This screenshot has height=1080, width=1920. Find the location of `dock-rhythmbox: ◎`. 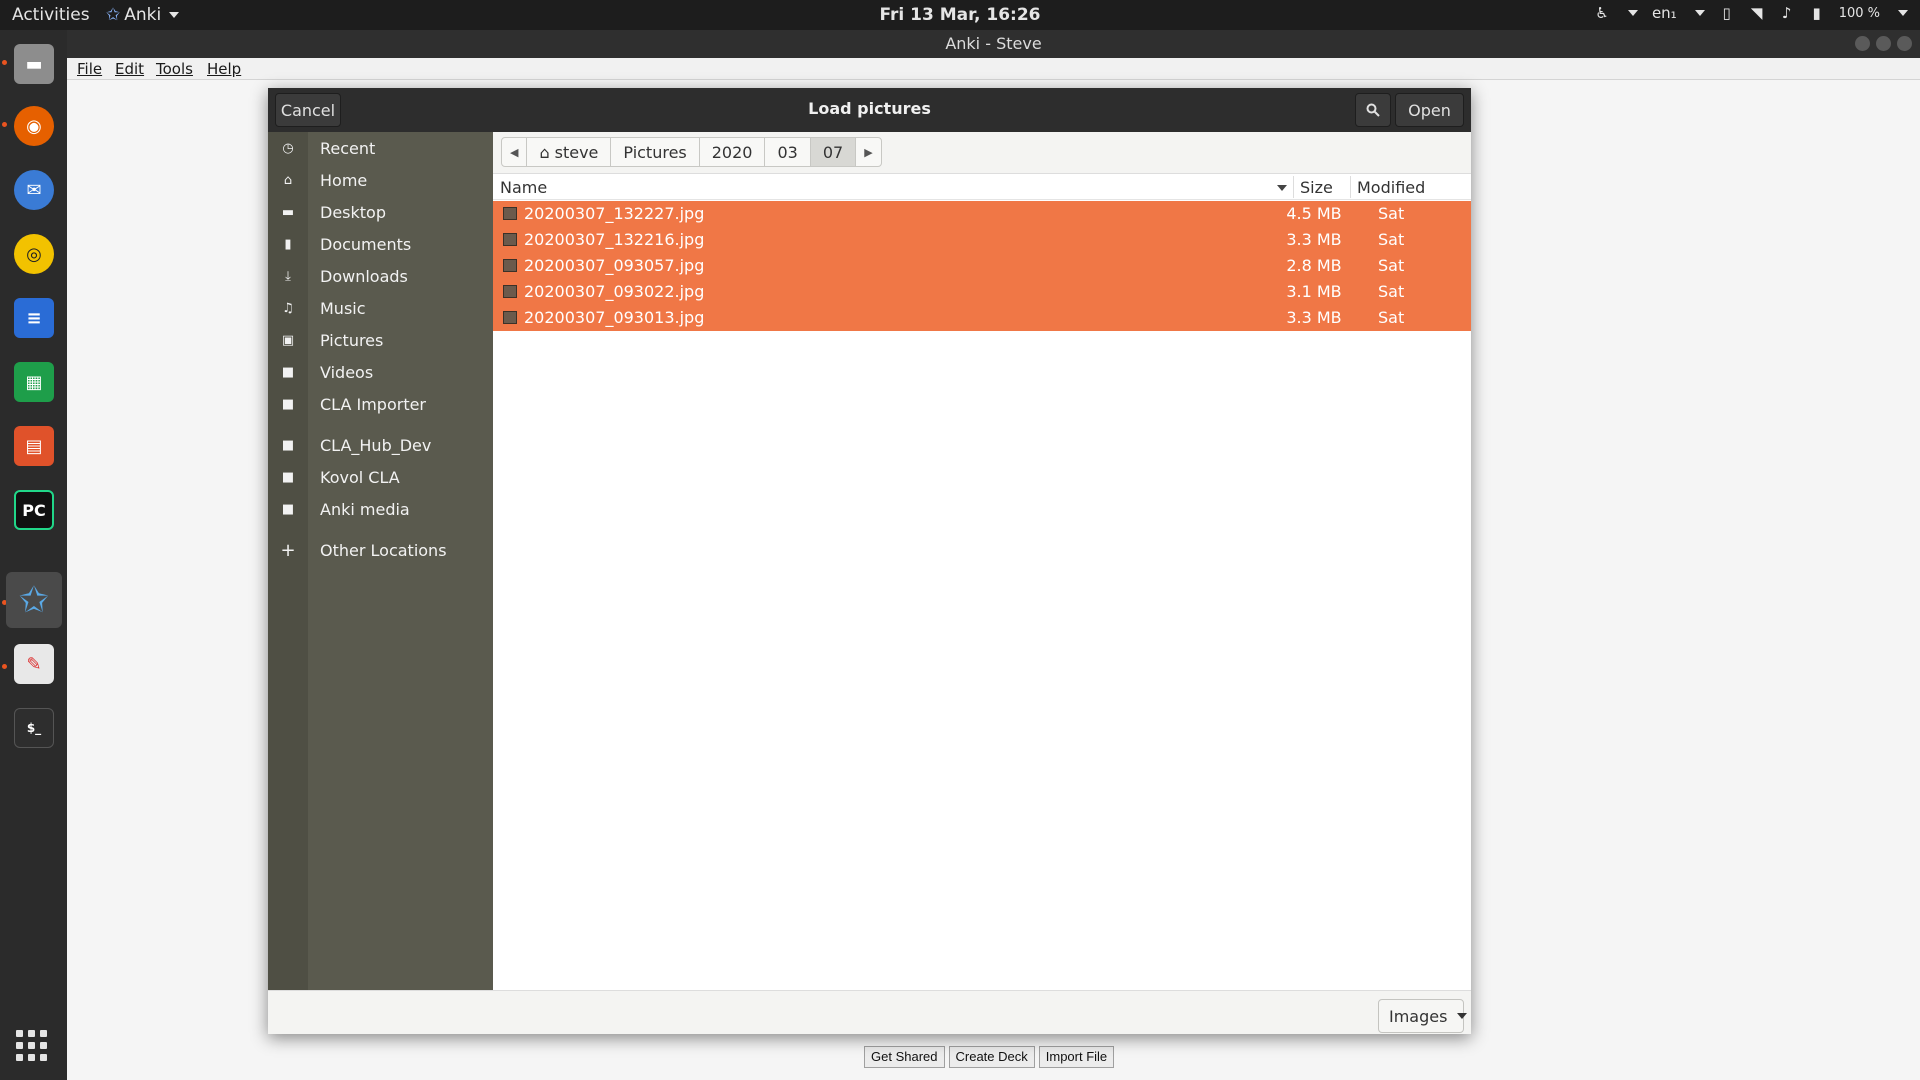

dock-rhythmbox: ◎ is located at coordinates (34, 254).